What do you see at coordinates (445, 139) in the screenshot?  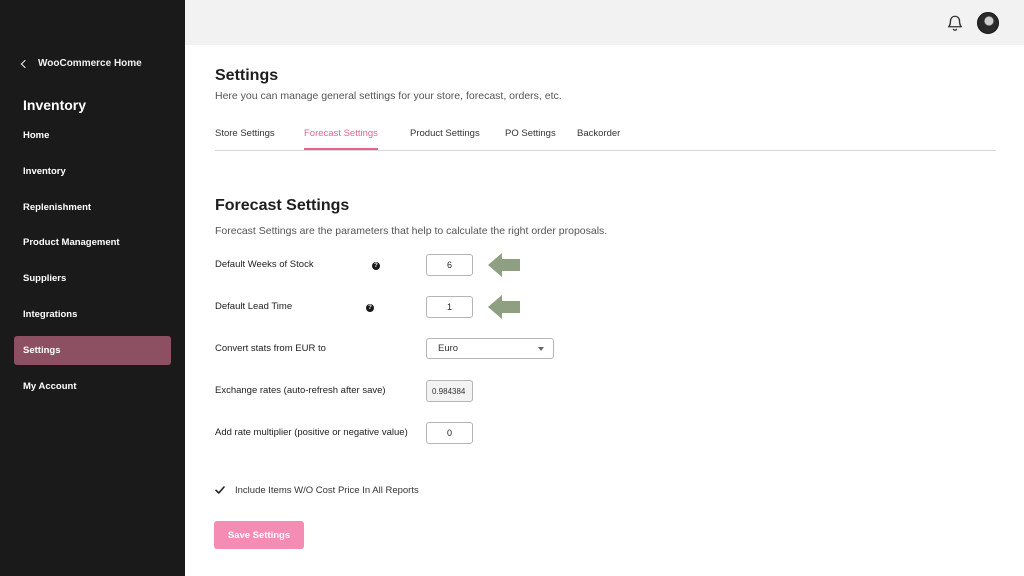 I see `tab-product-settings: Product Settings` at bounding box center [445, 139].